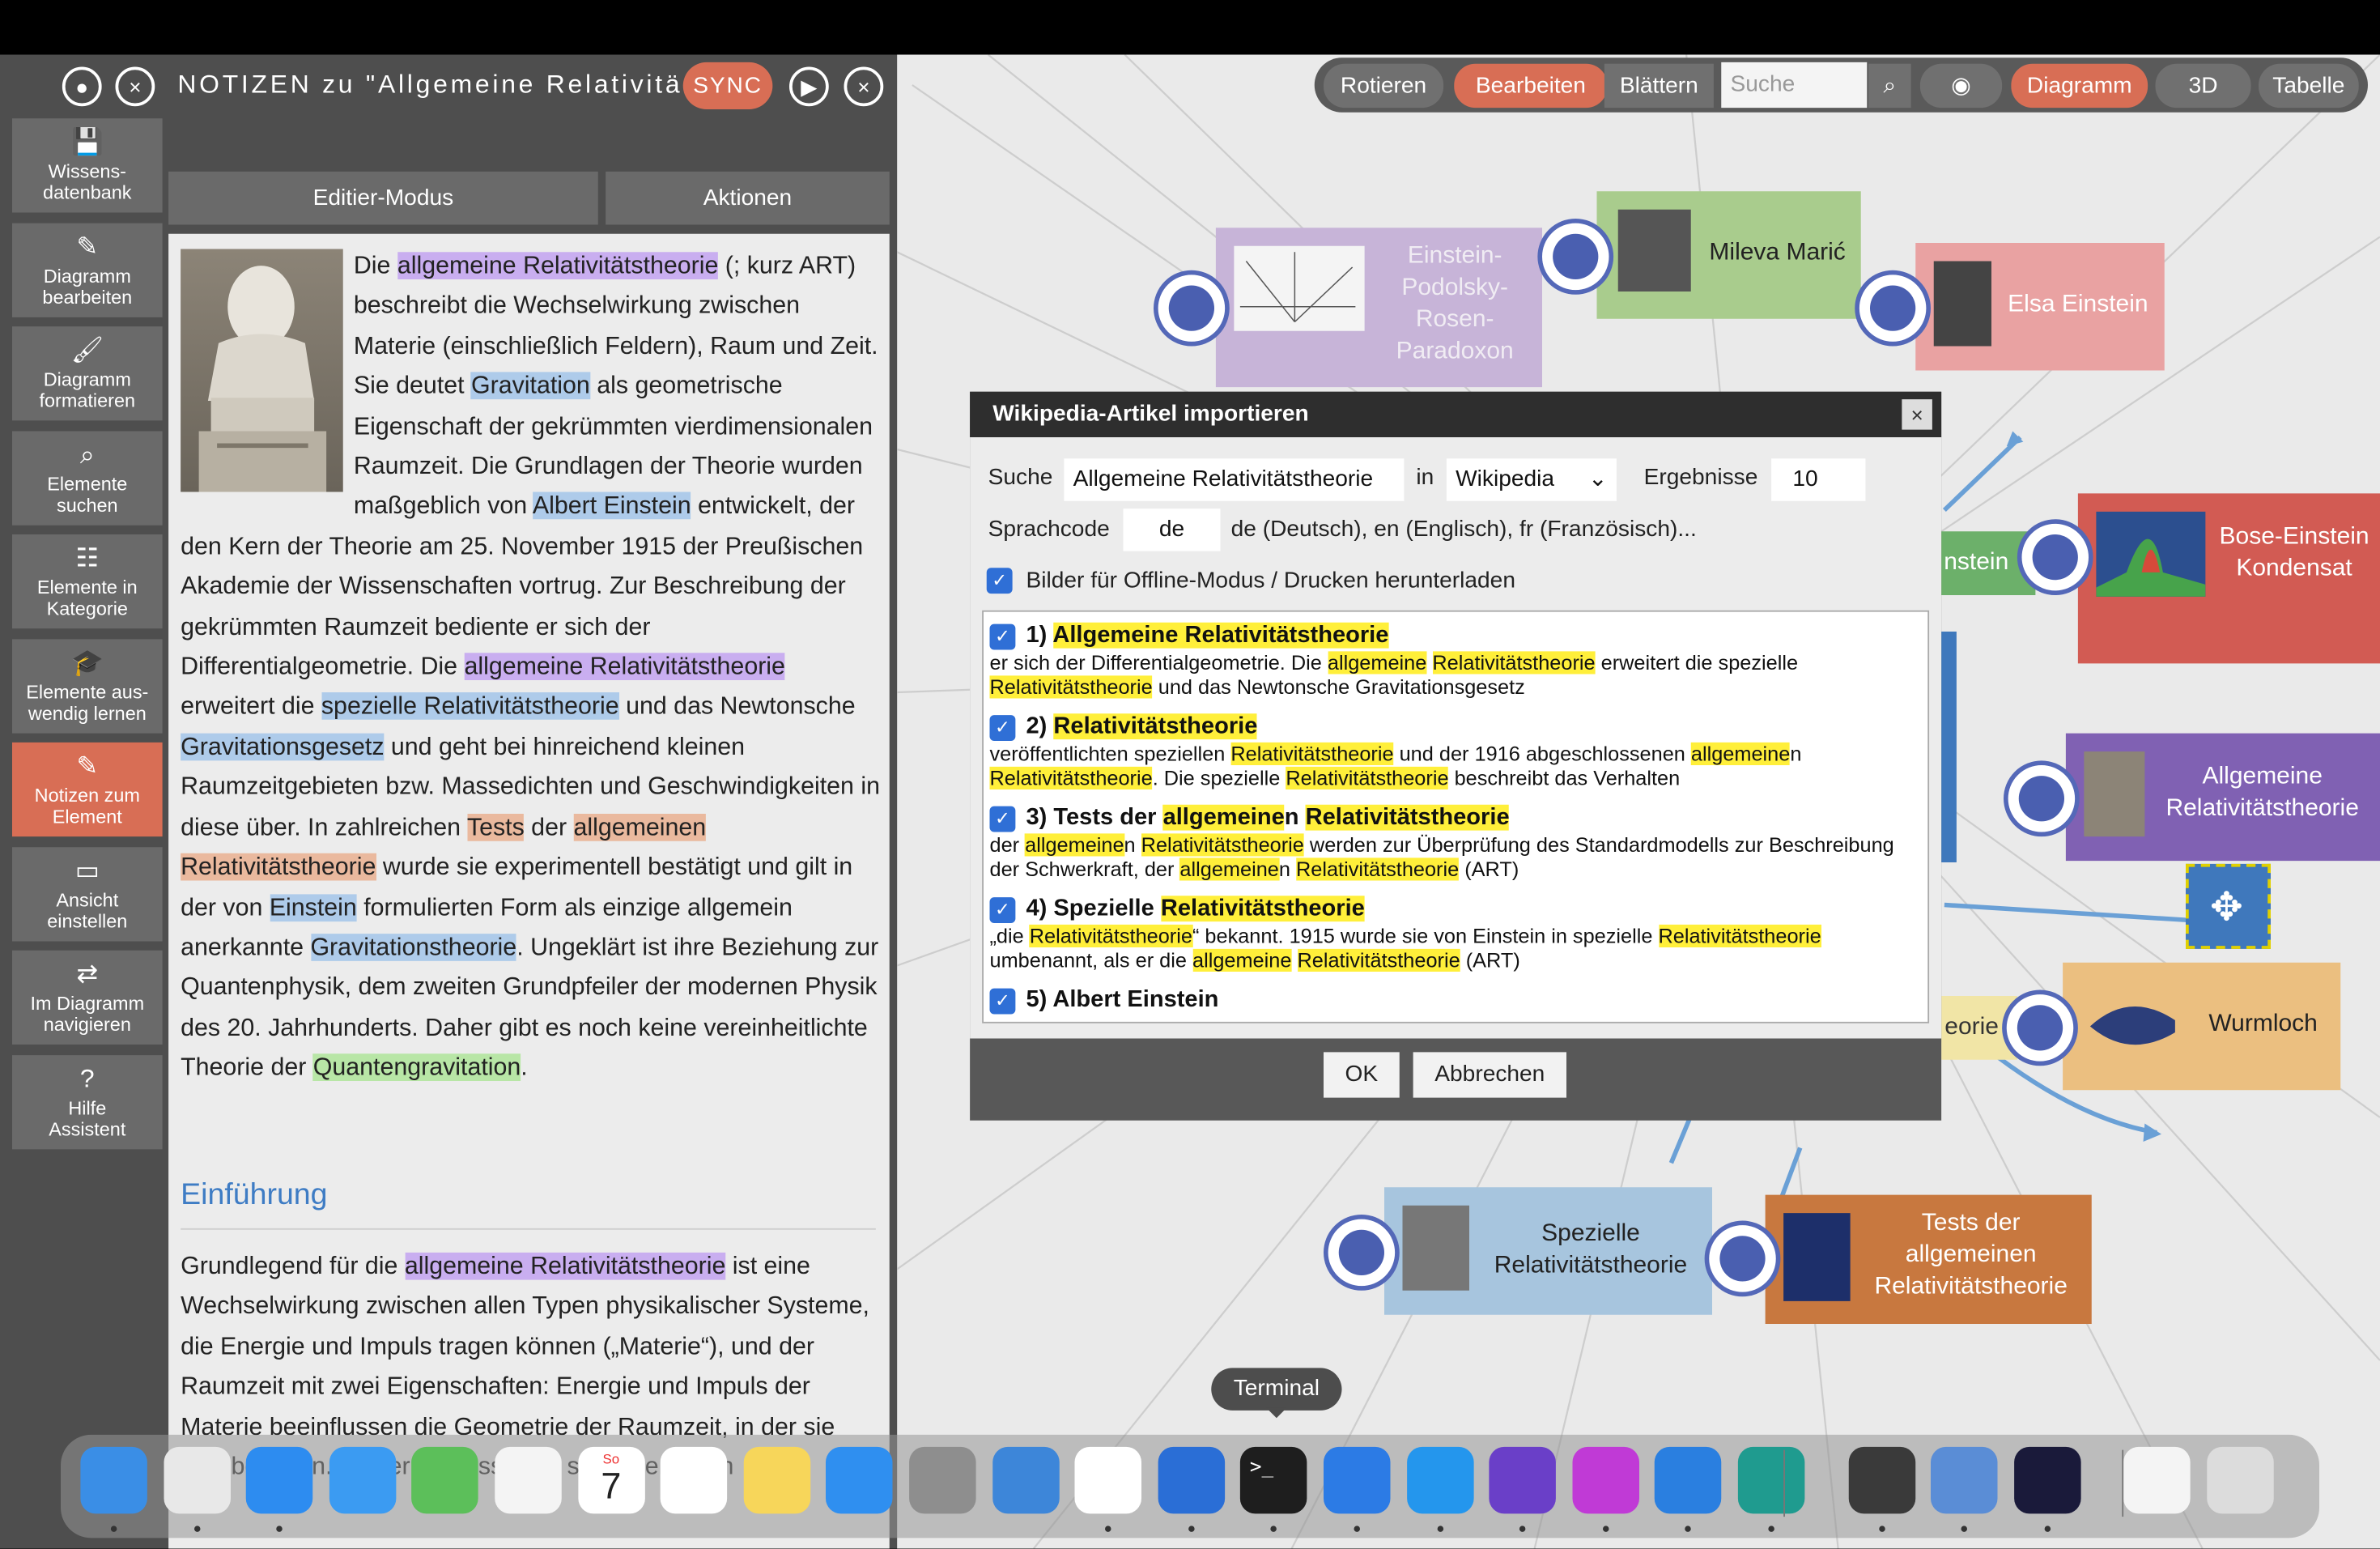 The height and width of the screenshot is (1549, 2380). What do you see at coordinates (1000, 581) in the screenshot?
I see `offline-checkbox: ✓` at bounding box center [1000, 581].